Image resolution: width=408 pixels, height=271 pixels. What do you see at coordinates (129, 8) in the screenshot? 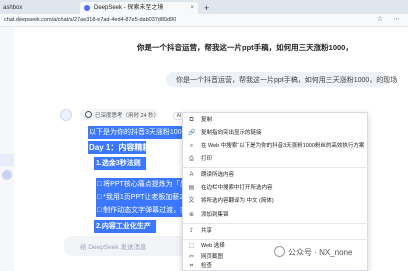
I see `tab-active-label: DeepSeek - 探索未至之境` at bounding box center [129, 8].